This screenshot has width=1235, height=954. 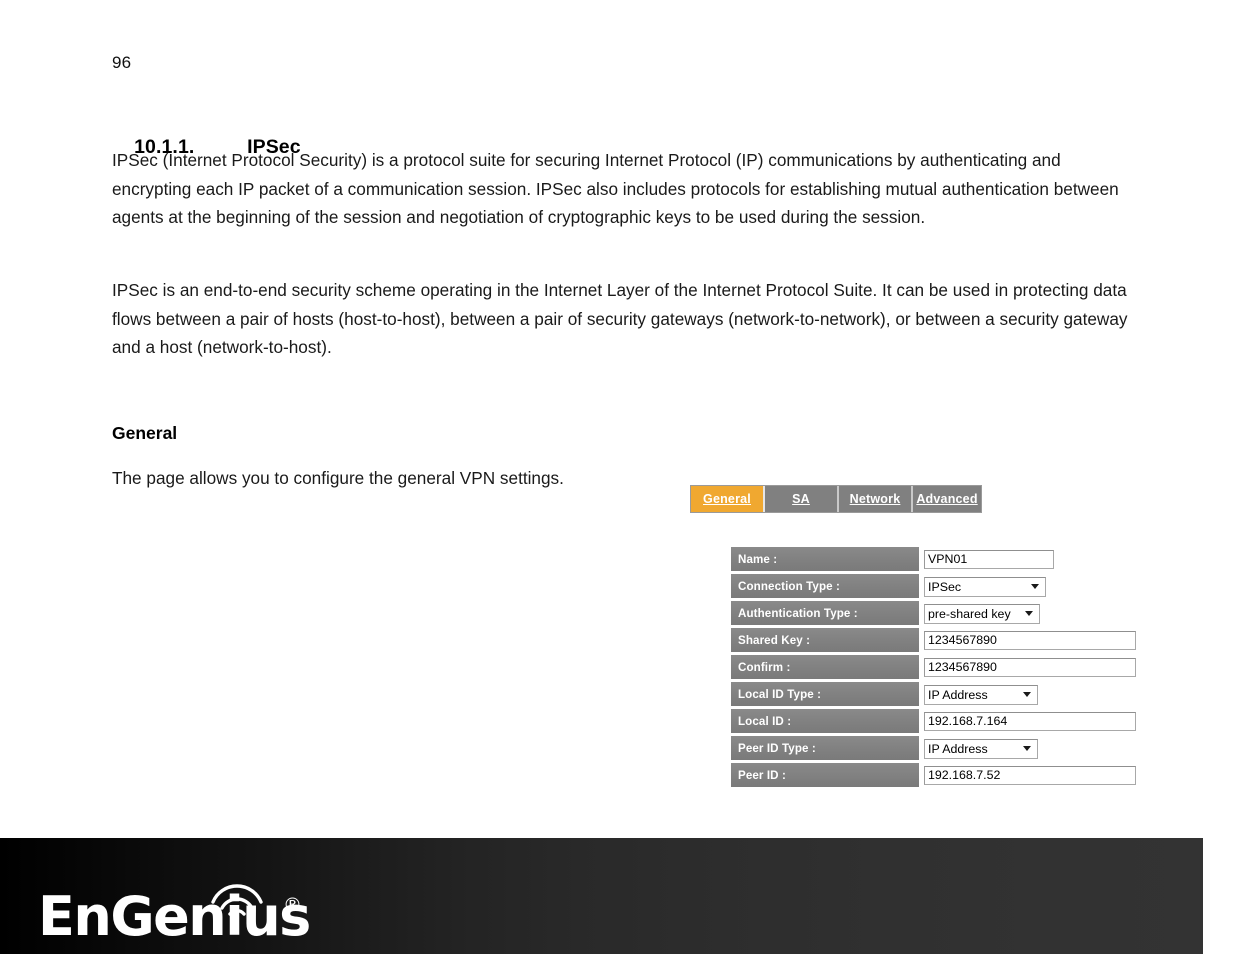 I want to click on form-row-peer-id-type: Peer ID Type : IP Address, so click(x=935, y=748).